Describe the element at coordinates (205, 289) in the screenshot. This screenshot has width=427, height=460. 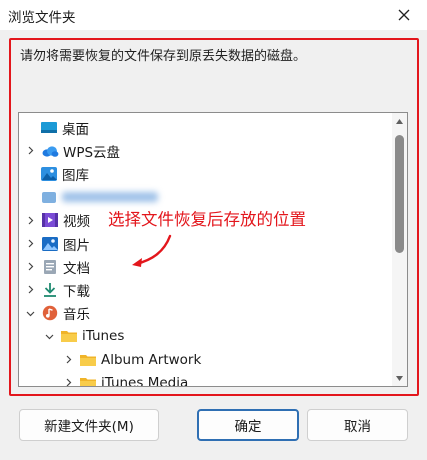
I see `tree-item: 下载` at that location.